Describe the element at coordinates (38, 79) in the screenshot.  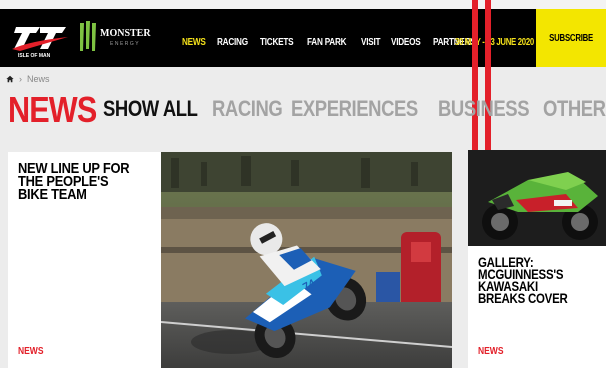
I see `breadcrumb-current: News` at that location.